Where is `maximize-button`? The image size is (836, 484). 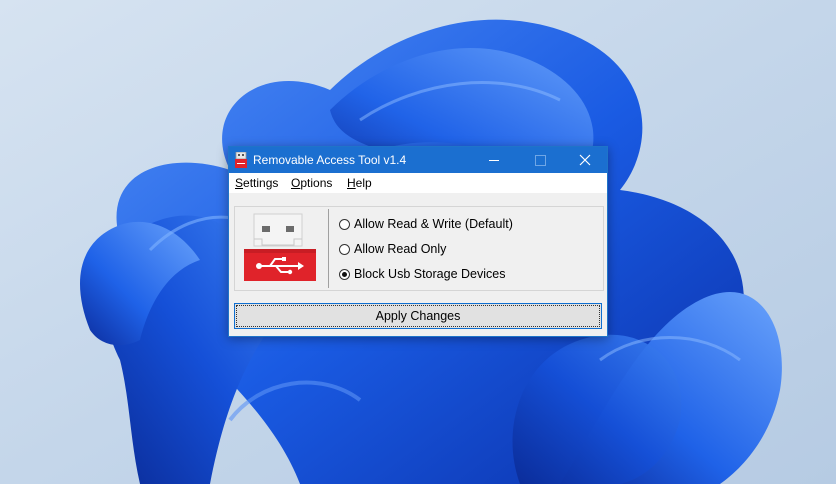 maximize-button is located at coordinates (540, 160).